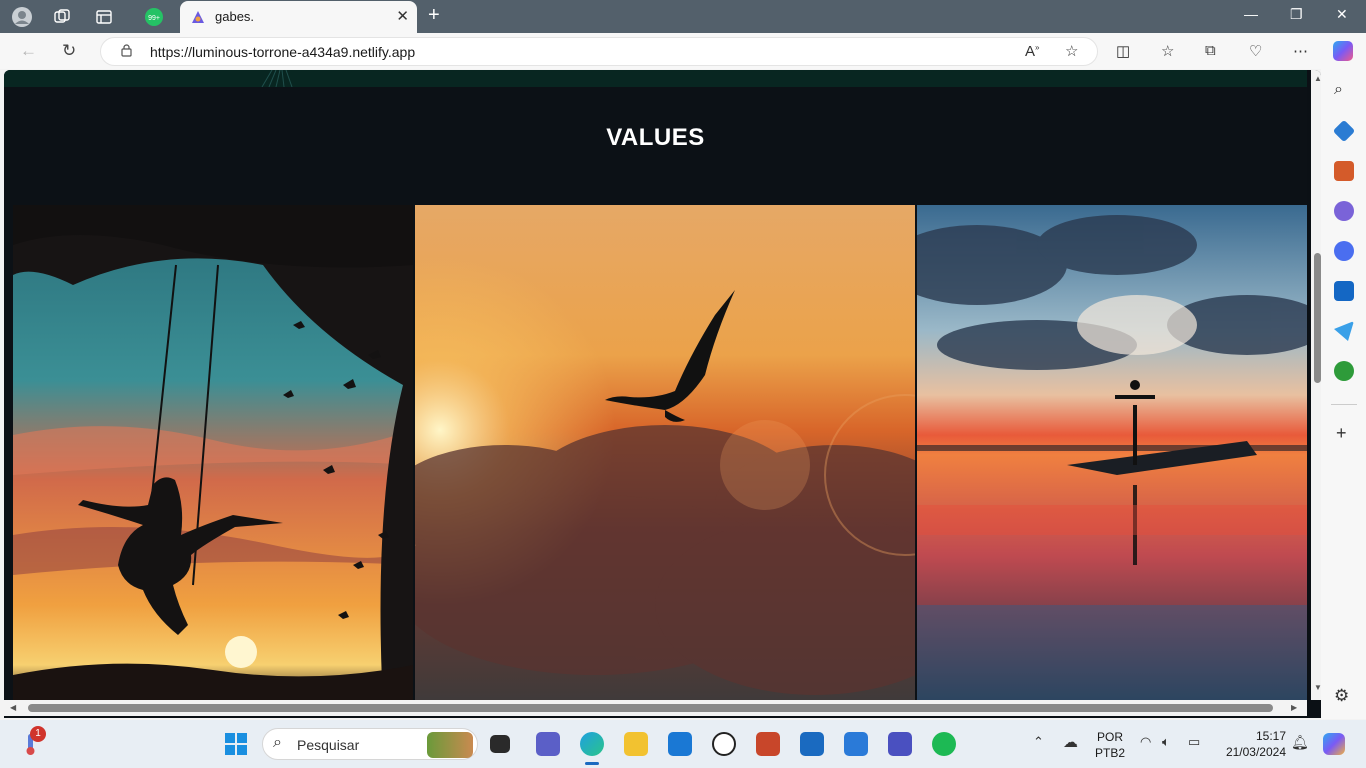  I want to click on games-icon, so click(1344, 211).